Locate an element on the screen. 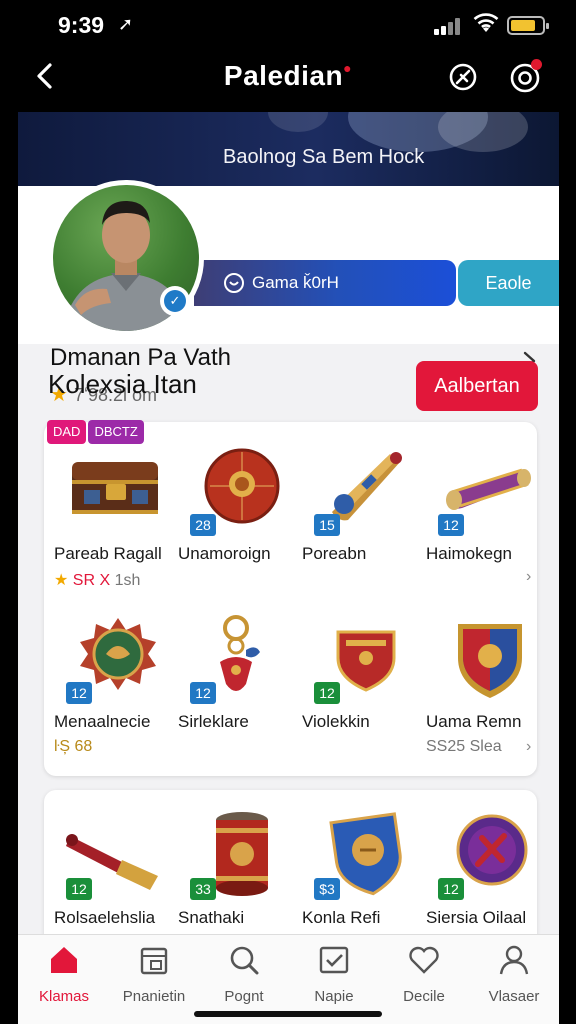 The image size is (576, 1024). item-name: Rolsaelehslia is located at coordinates (105, 917).